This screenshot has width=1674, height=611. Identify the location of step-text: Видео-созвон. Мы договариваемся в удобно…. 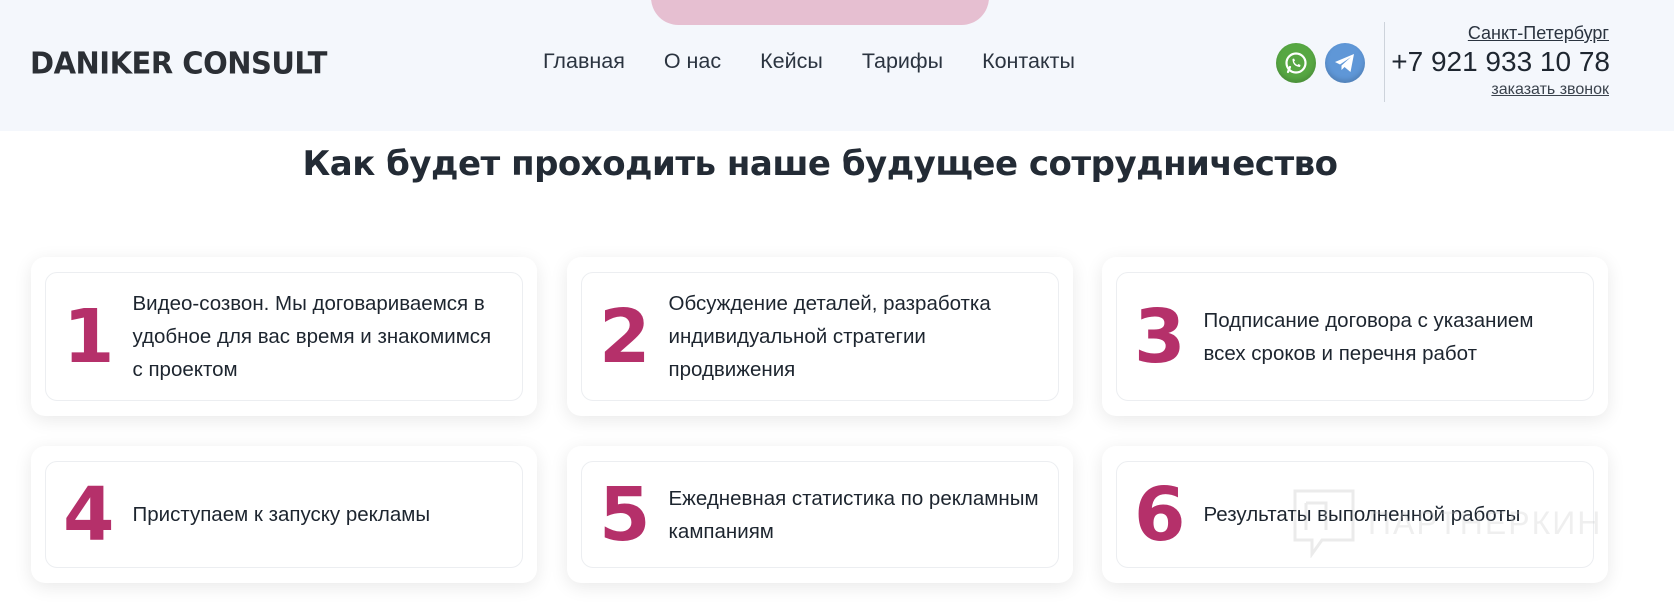
(312, 336).